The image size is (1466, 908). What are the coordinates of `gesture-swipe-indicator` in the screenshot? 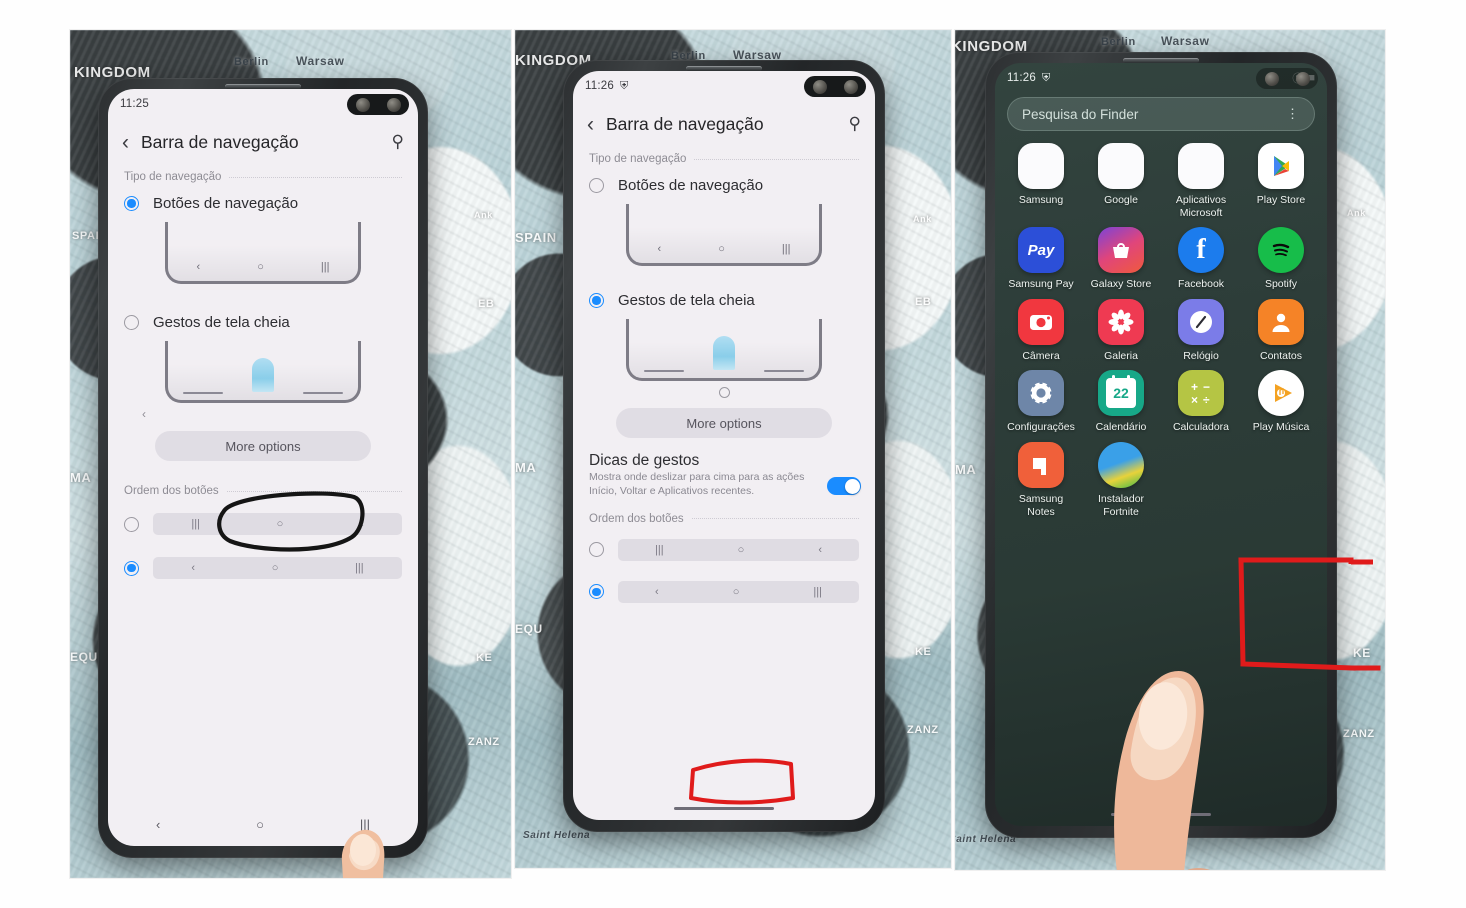 It's located at (723, 353).